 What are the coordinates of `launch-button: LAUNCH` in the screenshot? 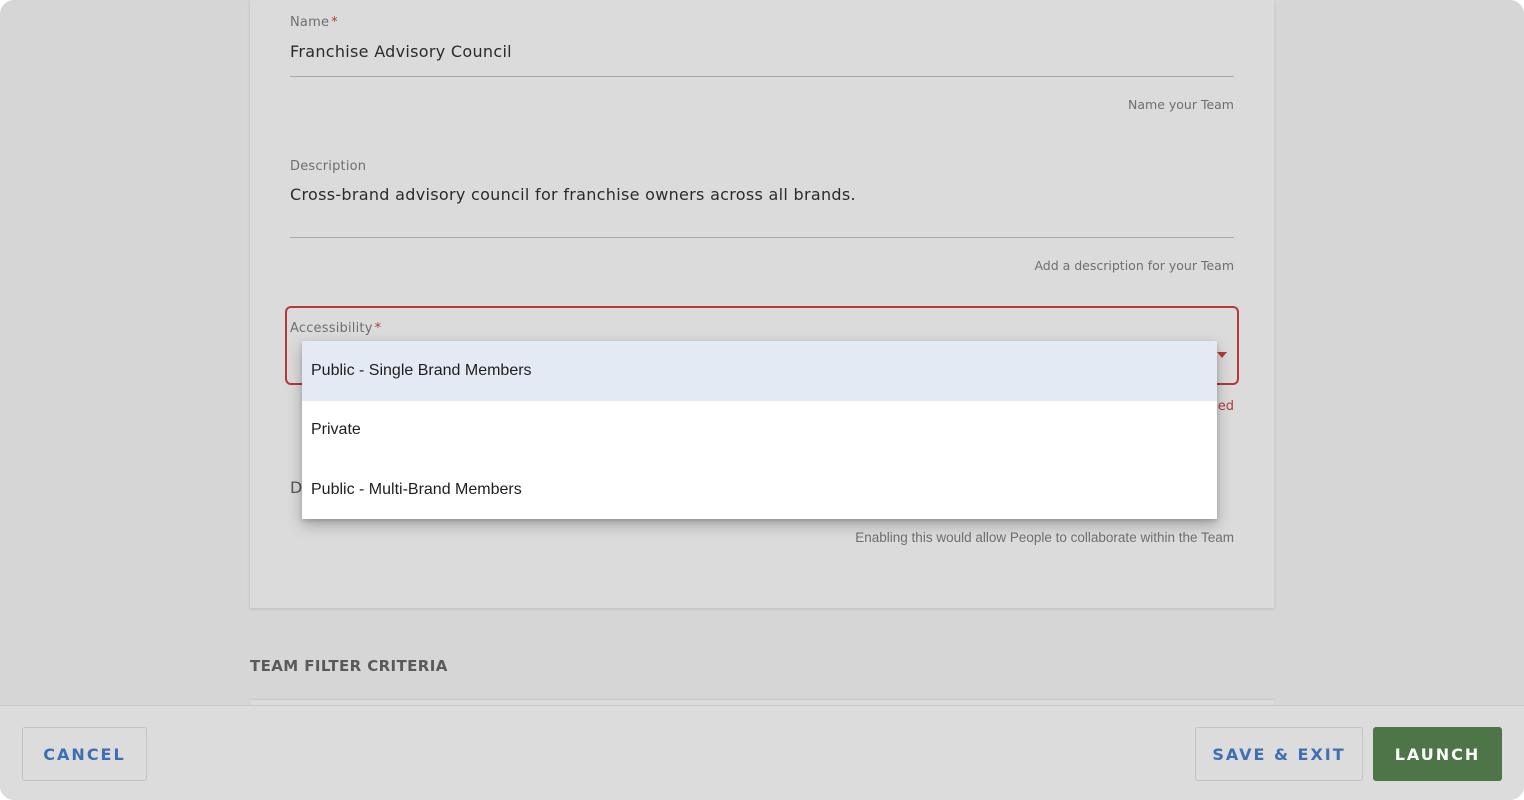 It's located at (1437, 754).